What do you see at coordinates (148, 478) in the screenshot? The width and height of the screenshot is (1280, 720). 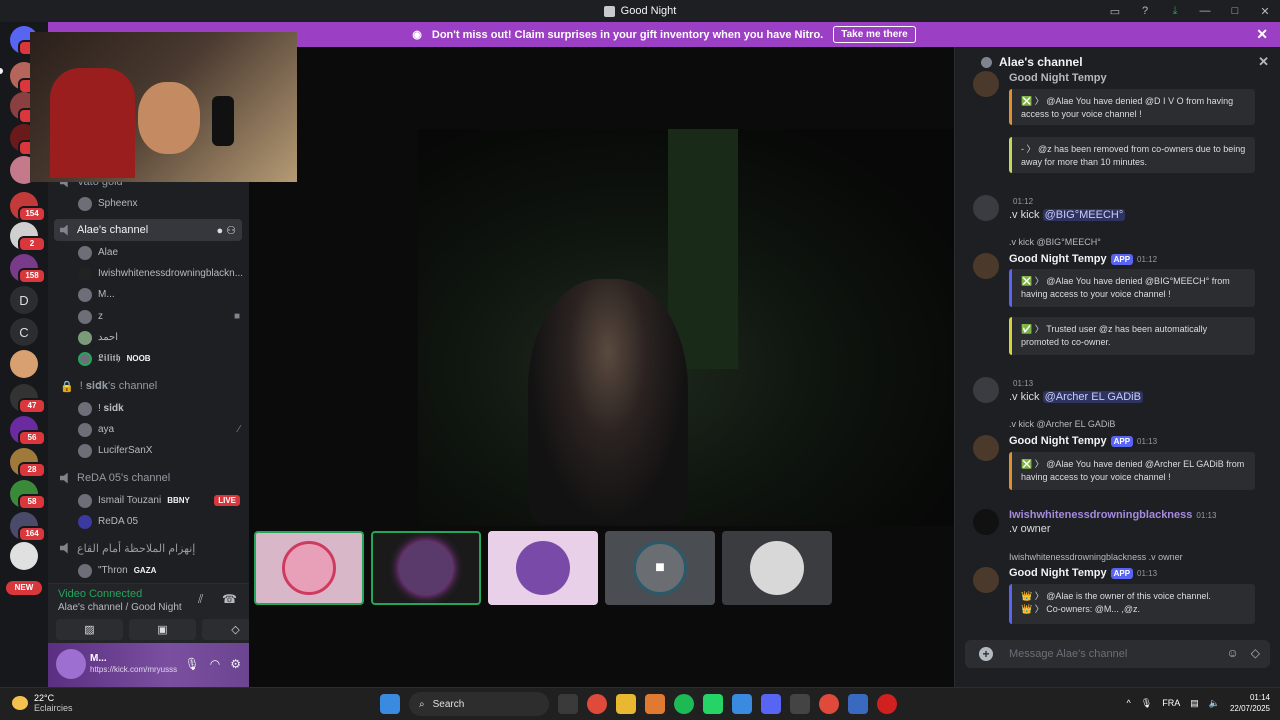 I see `voice-channel-reda: ReDA 05's channel` at bounding box center [148, 478].